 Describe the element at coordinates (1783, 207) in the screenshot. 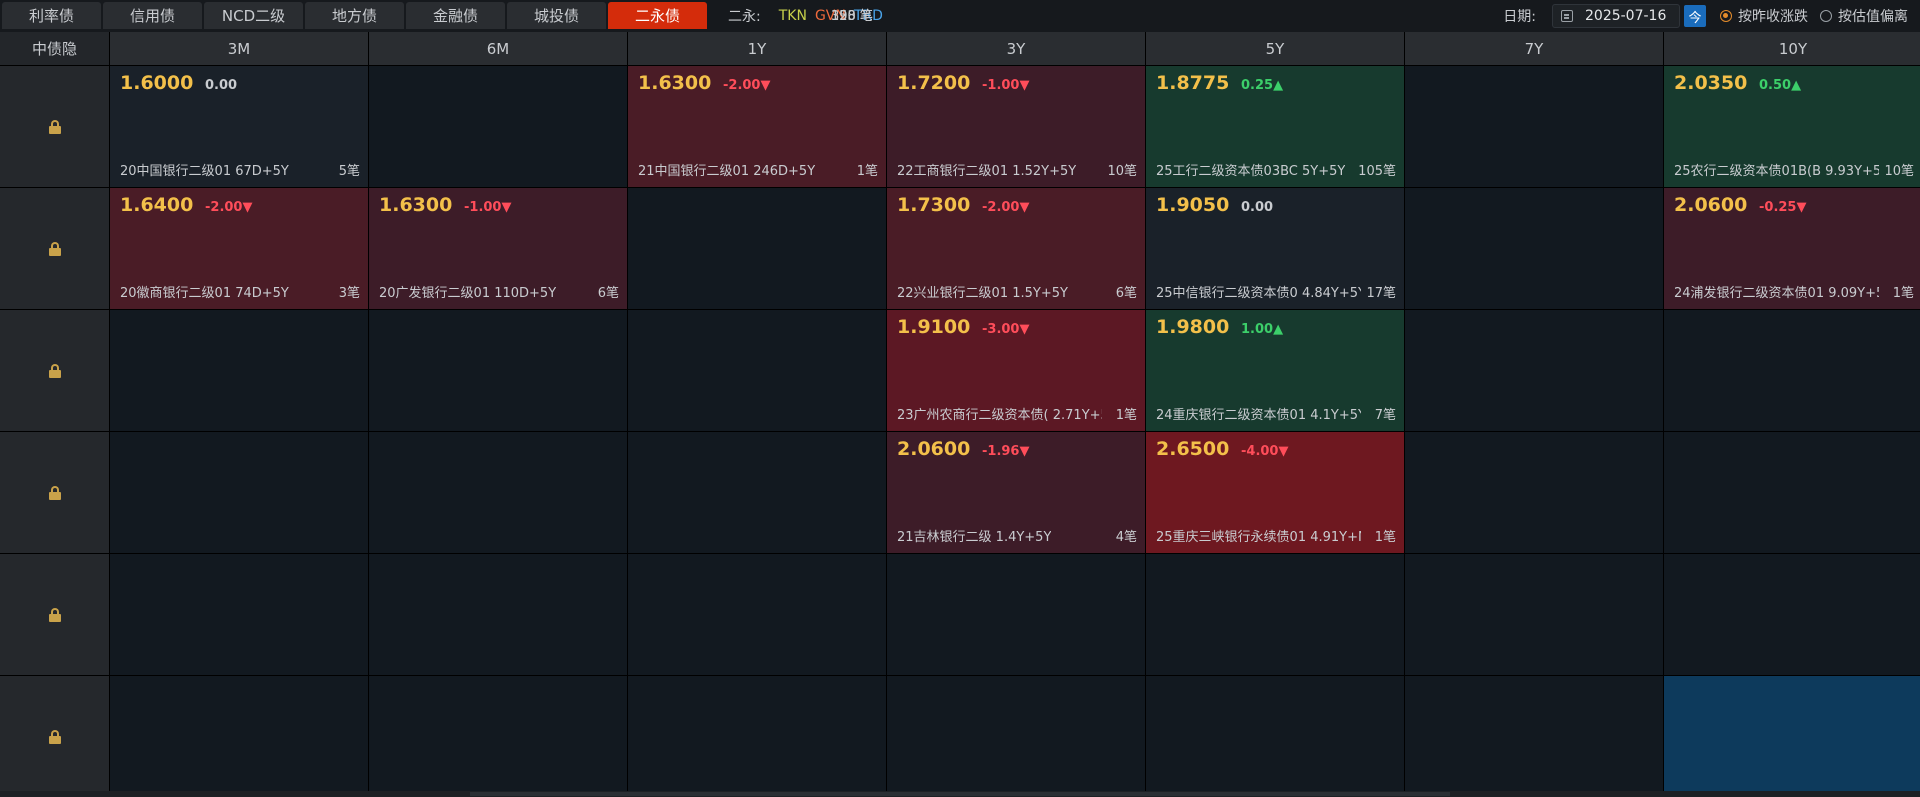

I see `quote-change: -0.25▼` at that location.